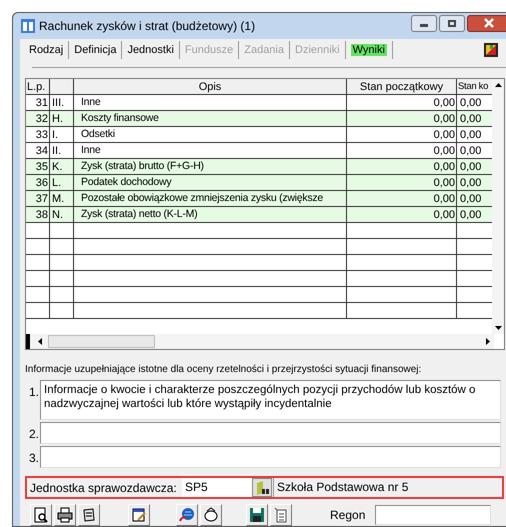 The width and height of the screenshot is (506, 527). What do you see at coordinates (38, 215) in the screenshot?
I see `table-cell: 38` at bounding box center [38, 215].